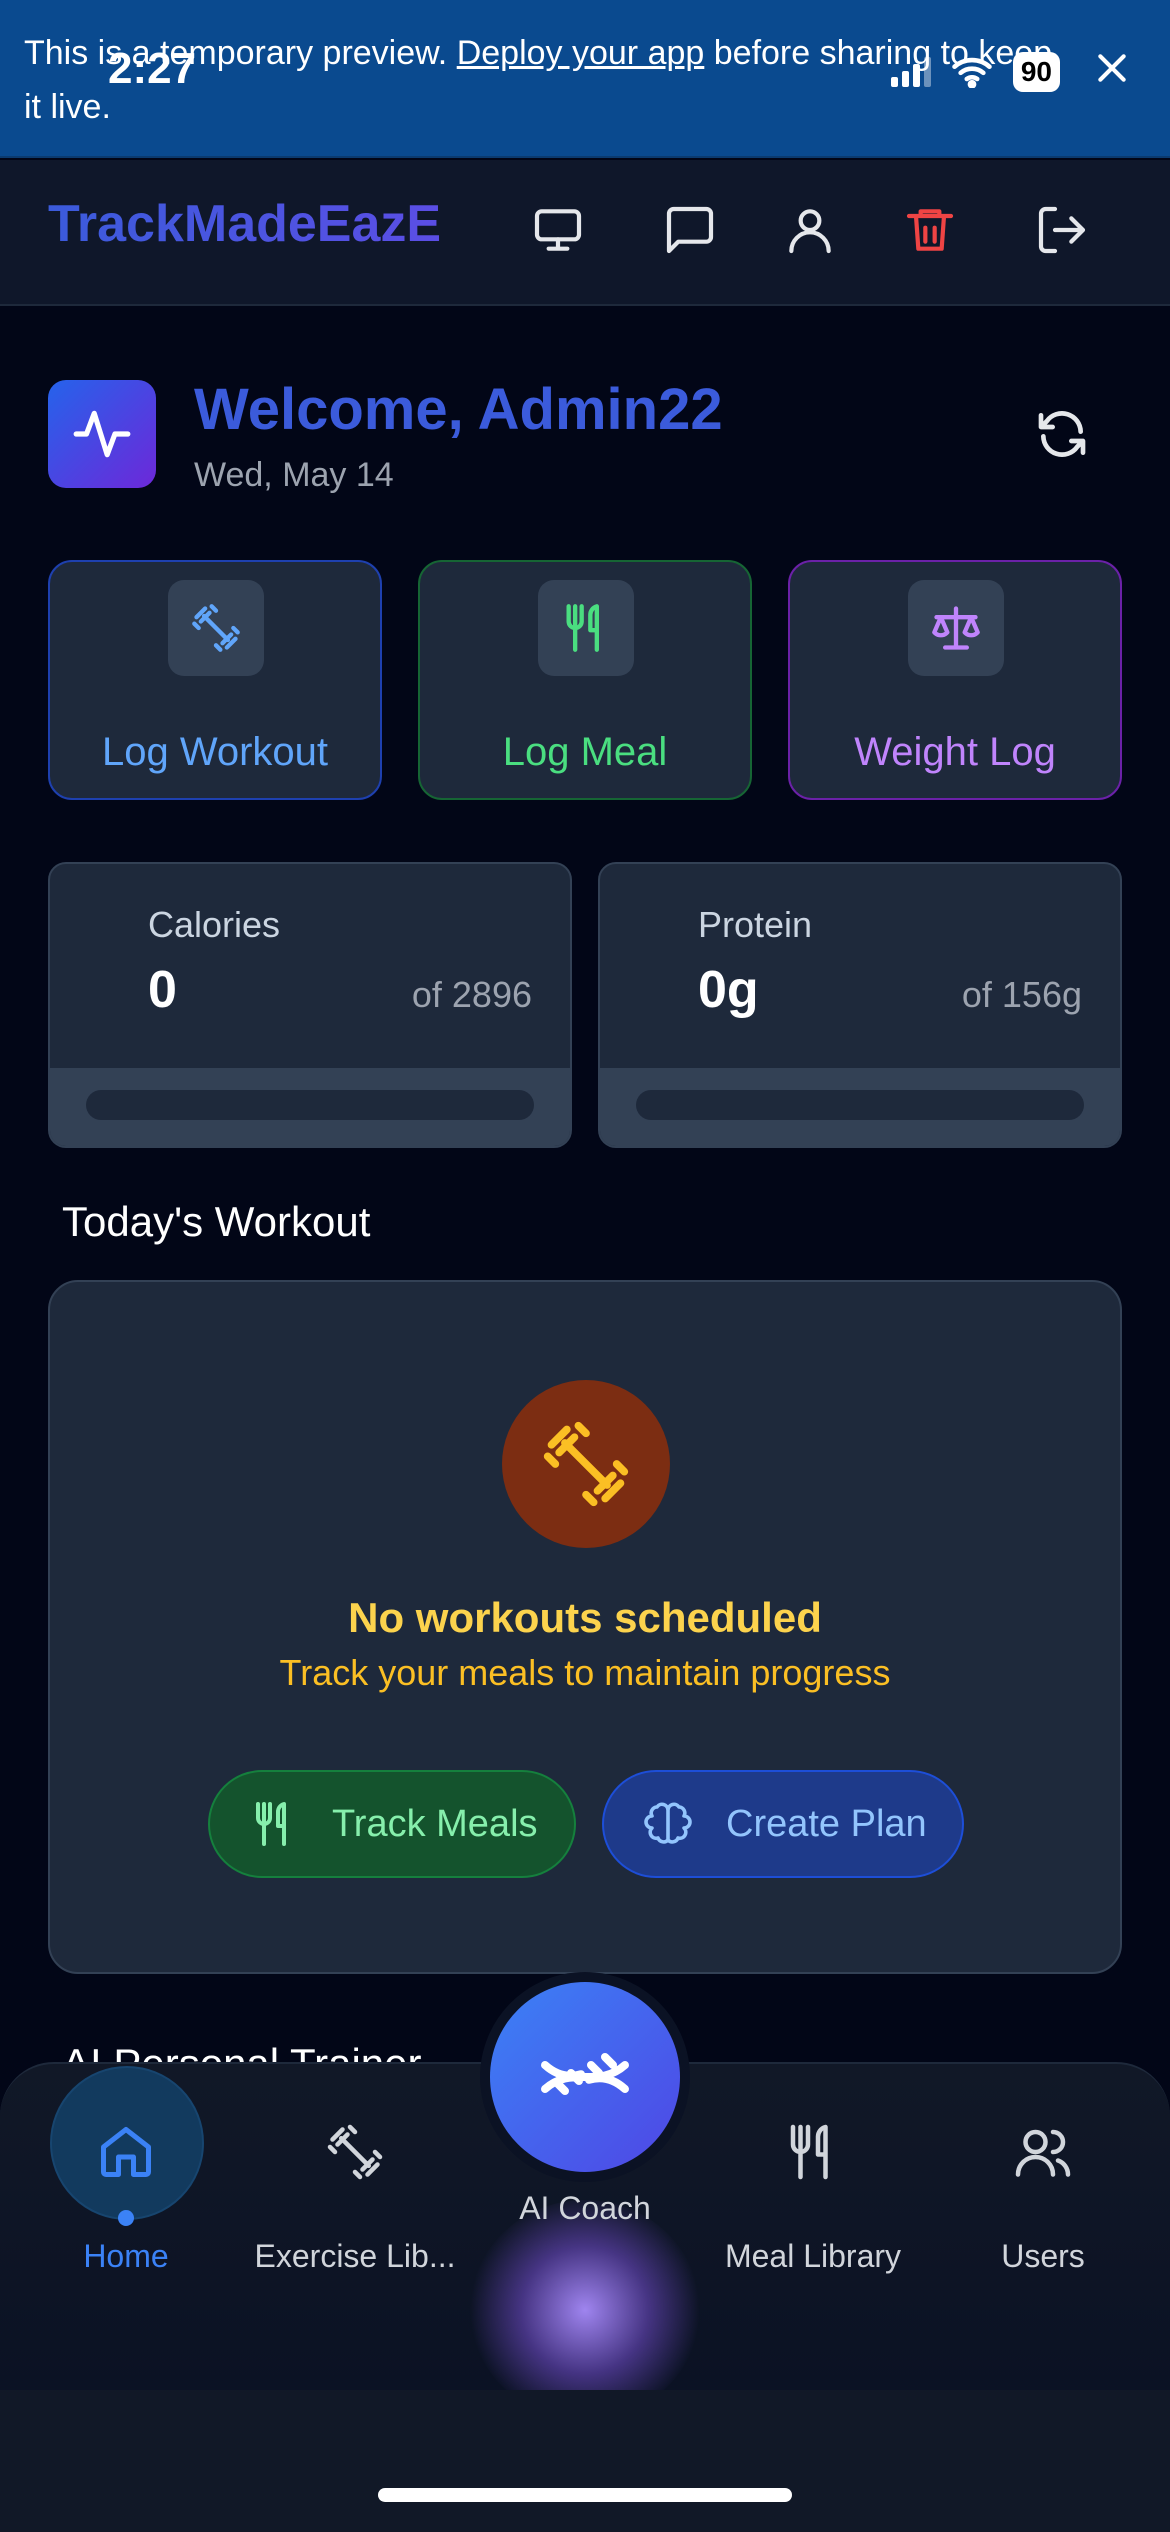 The image size is (1170, 2532). What do you see at coordinates (294, 475) in the screenshot?
I see `current-date: Wed, May 14` at bounding box center [294, 475].